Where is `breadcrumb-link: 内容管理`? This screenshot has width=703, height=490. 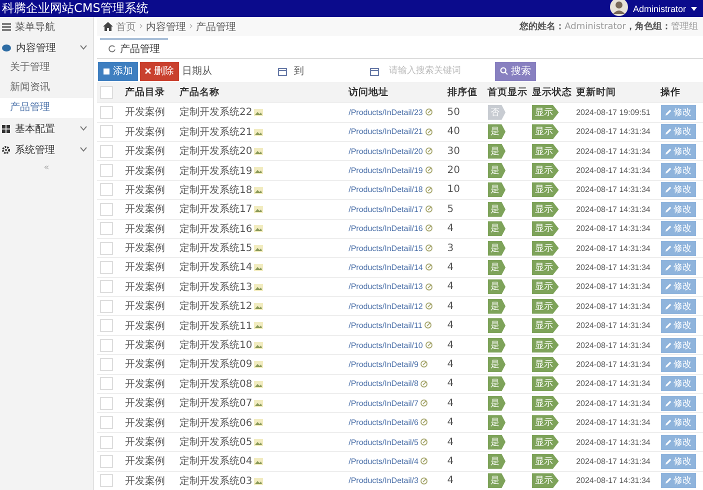 breadcrumb-link: 内容管理 is located at coordinates (166, 27).